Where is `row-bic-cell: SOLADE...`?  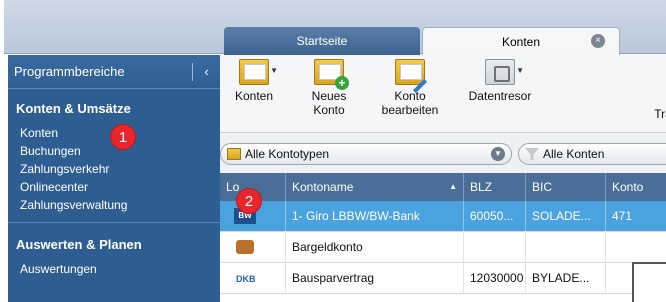 row-bic-cell: SOLADE... is located at coordinates (566, 216).